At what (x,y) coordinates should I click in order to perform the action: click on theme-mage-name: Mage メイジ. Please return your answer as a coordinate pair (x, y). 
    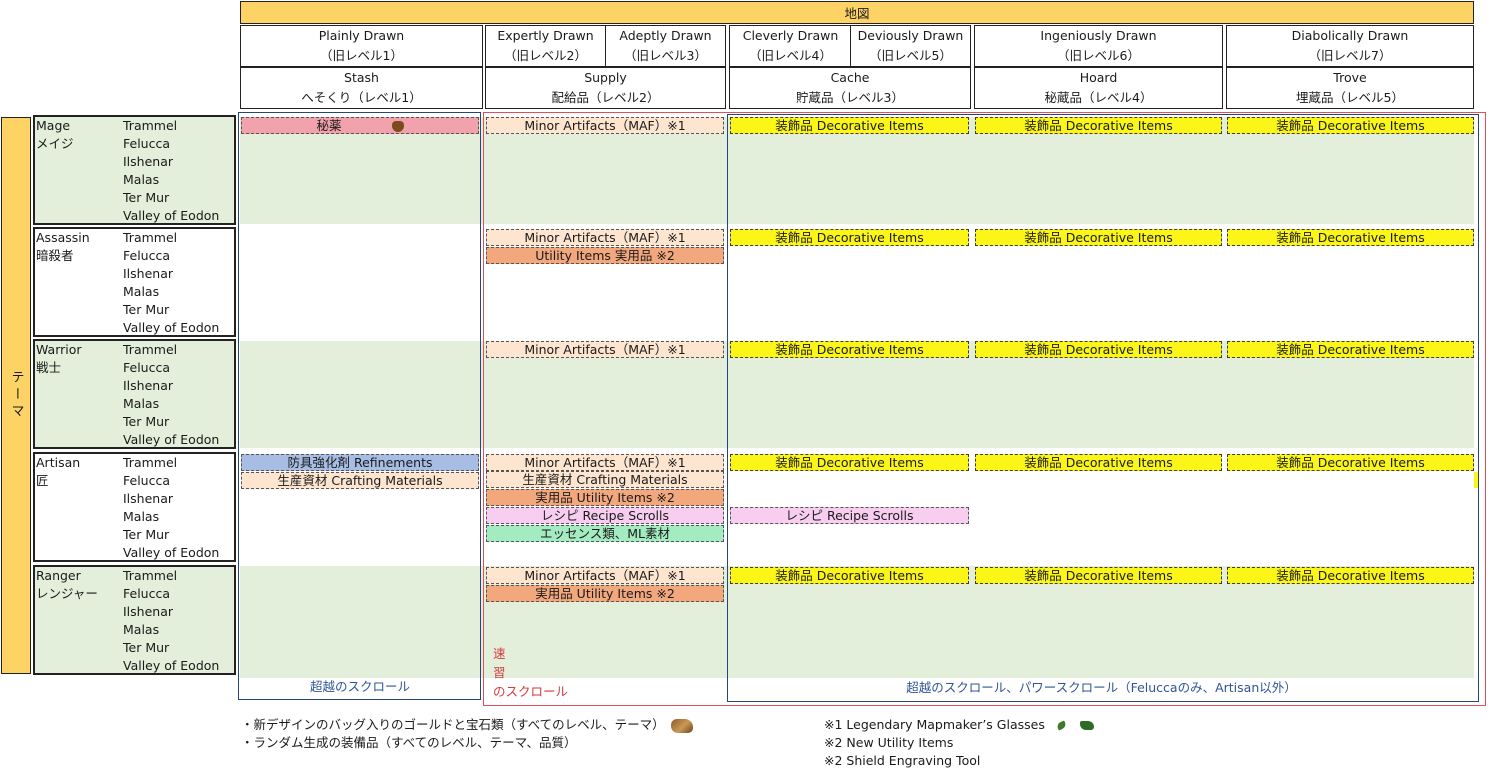
    Looking at the image, I should click on (55, 134).